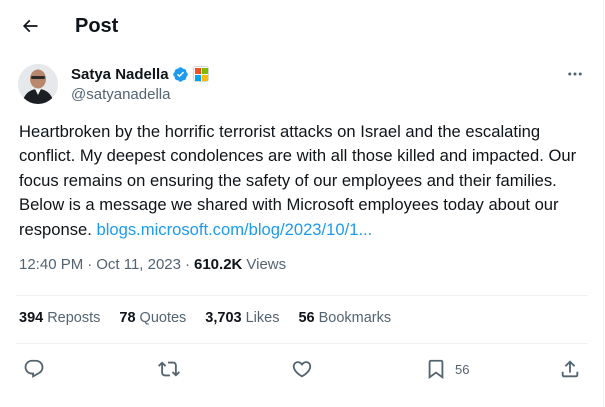  What do you see at coordinates (51, 264) in the screenshot?
I see `post-time: 12:40 PM` at bounding box center [51, 264].